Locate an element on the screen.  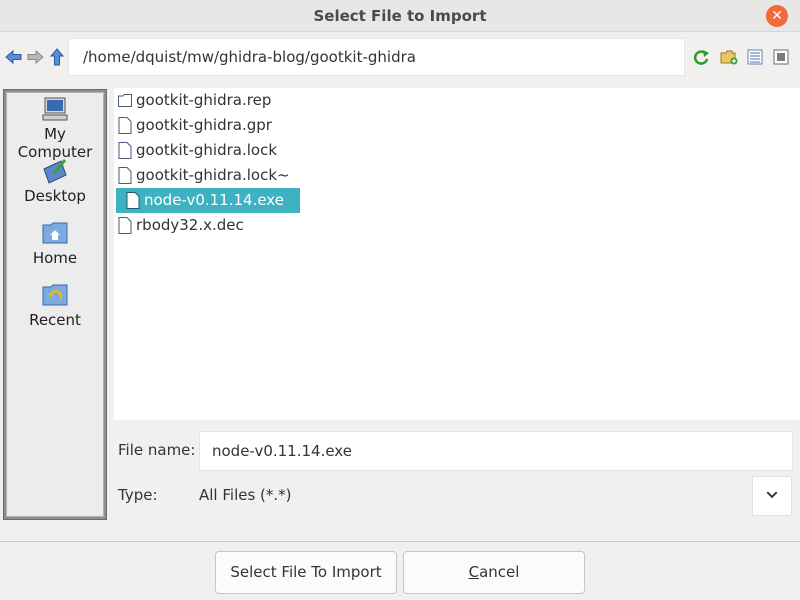
list-item: gootkit-ghidra.lock is located at coordinates (199, 150).